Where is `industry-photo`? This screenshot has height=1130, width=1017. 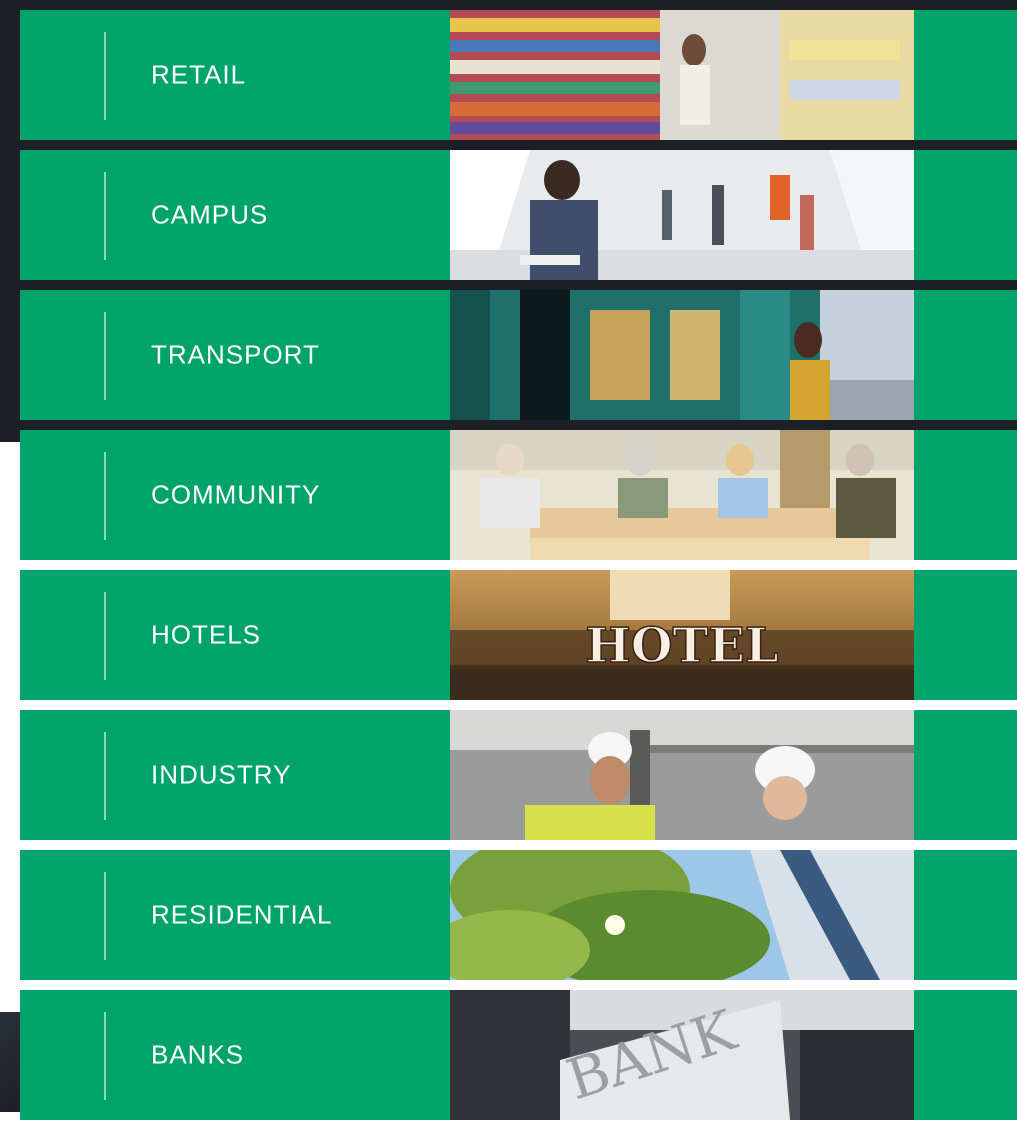 industry-photo is located at coordinates (682, 775).